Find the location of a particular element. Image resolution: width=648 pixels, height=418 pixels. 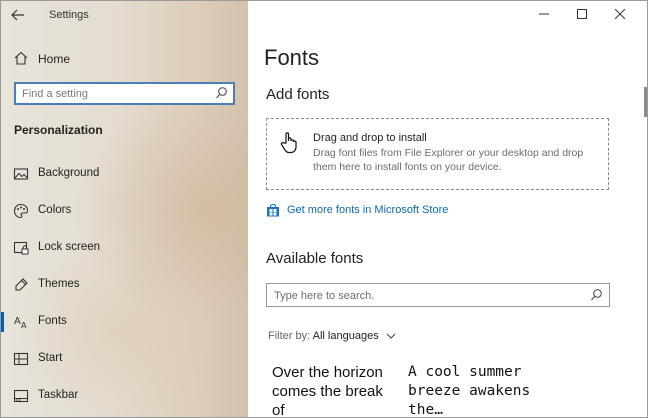

sidebar-item-label: Background is located at coordinates (69, 173).